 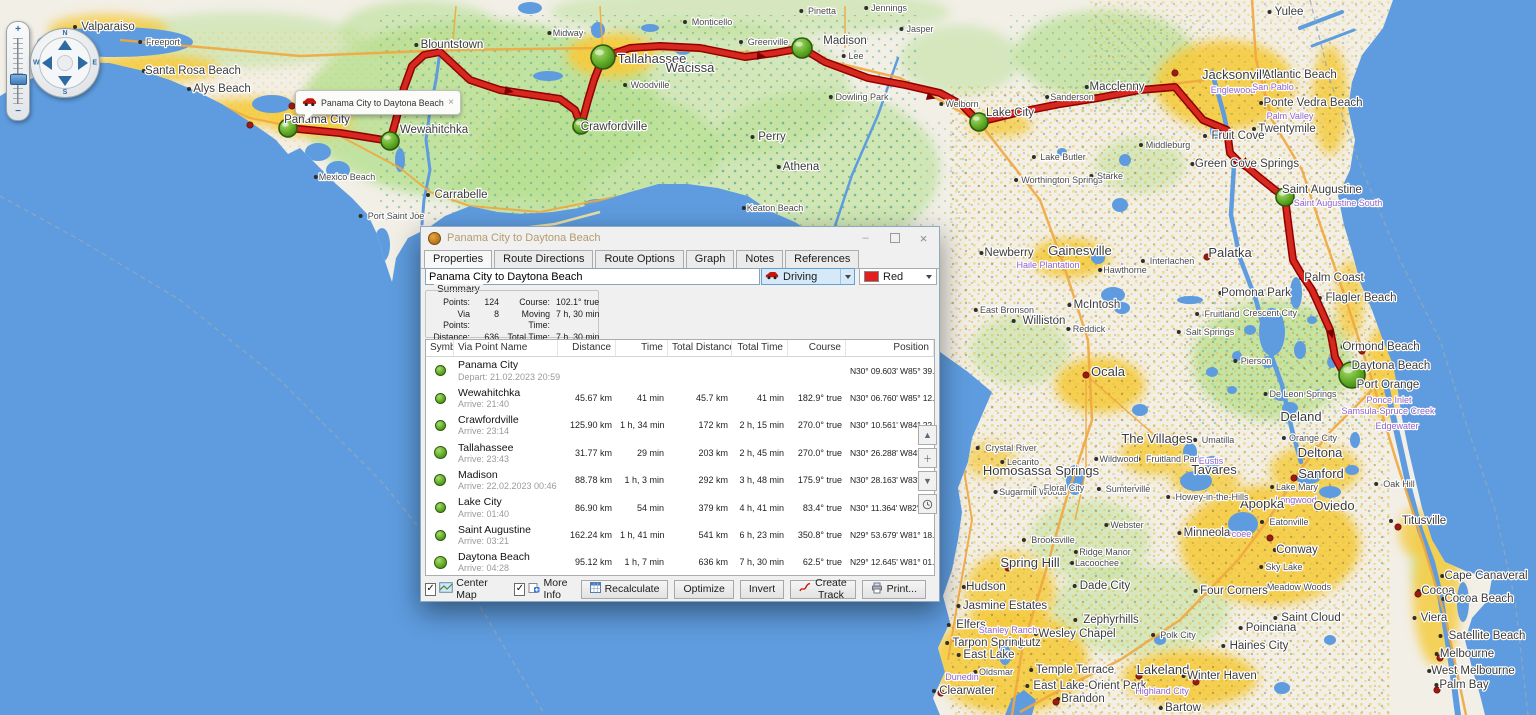 What do you see at coordinates (1162, 691) in the screenshot?
I see `map-label: Highland City` at bounding box center [1162, 691].